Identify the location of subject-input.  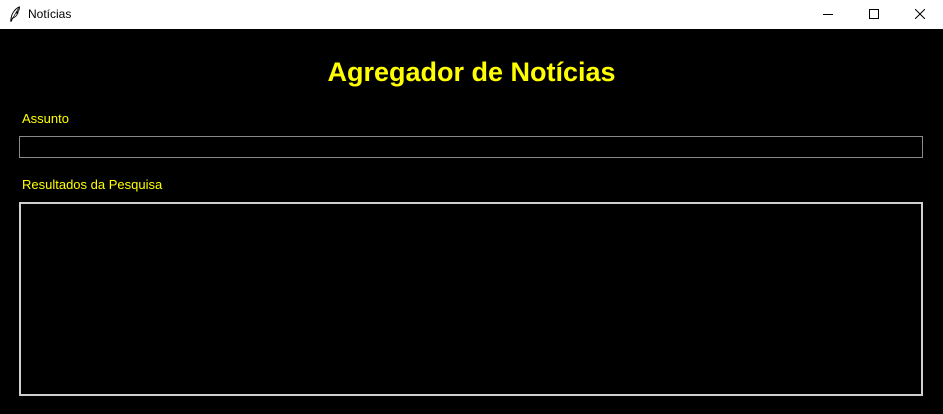
(471, 147).